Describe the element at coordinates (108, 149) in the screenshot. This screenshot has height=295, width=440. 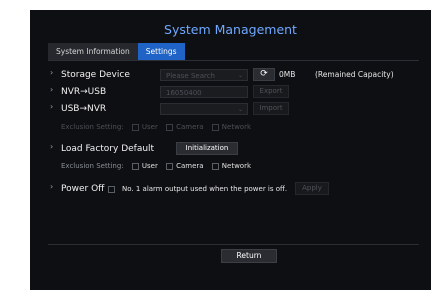
I see `factory-default-label: Load Factory Default` at that location.